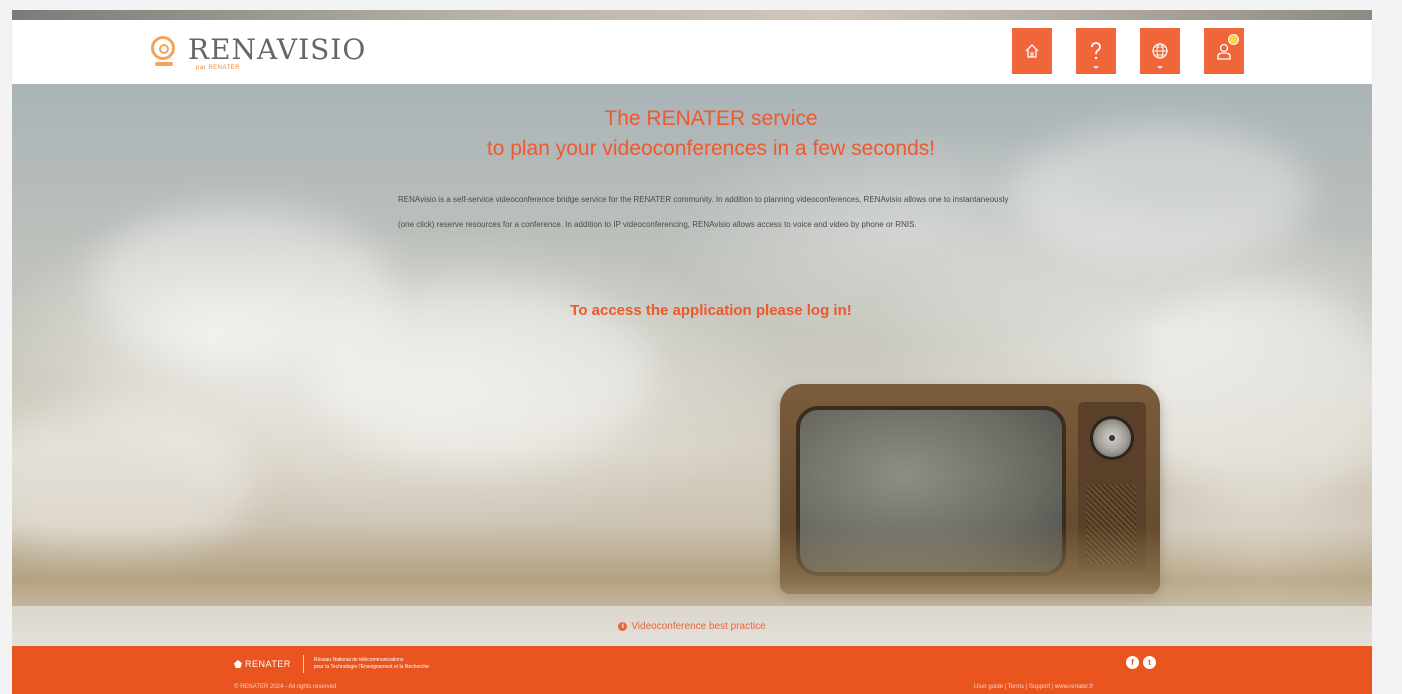 The image size is (1402, 694). What do you see at coordinates (623, 626) in the screenshot?
I see `info-icon: i` at bounding box center [623, 626].